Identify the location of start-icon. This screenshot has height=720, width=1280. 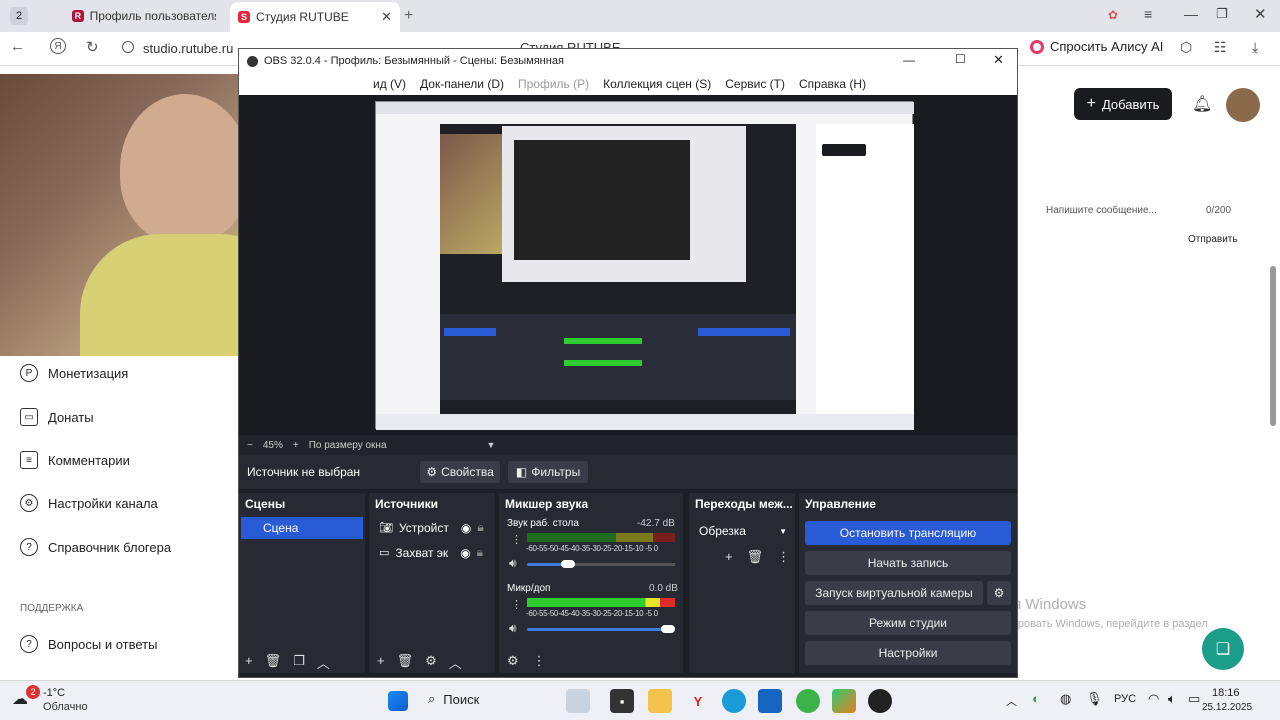
(398, 701).